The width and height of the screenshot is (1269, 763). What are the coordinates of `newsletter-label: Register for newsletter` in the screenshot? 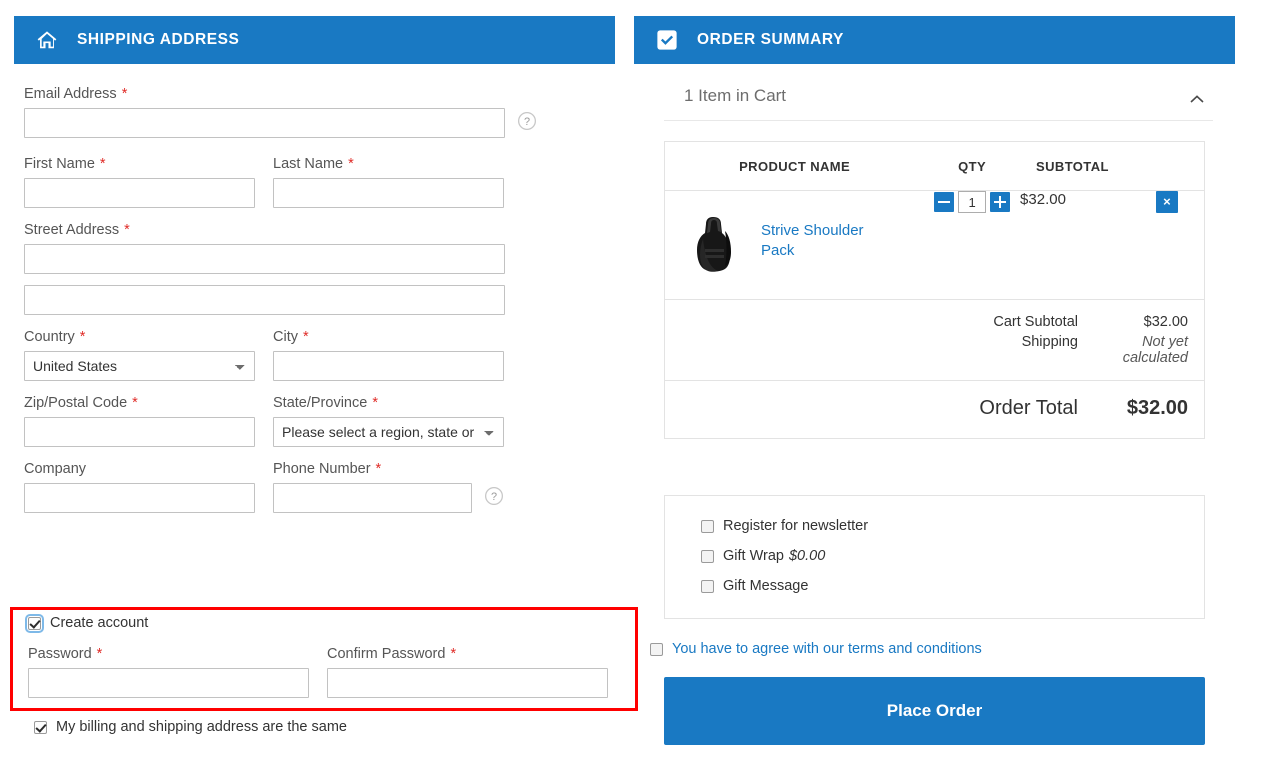 It's located at (796, 526).